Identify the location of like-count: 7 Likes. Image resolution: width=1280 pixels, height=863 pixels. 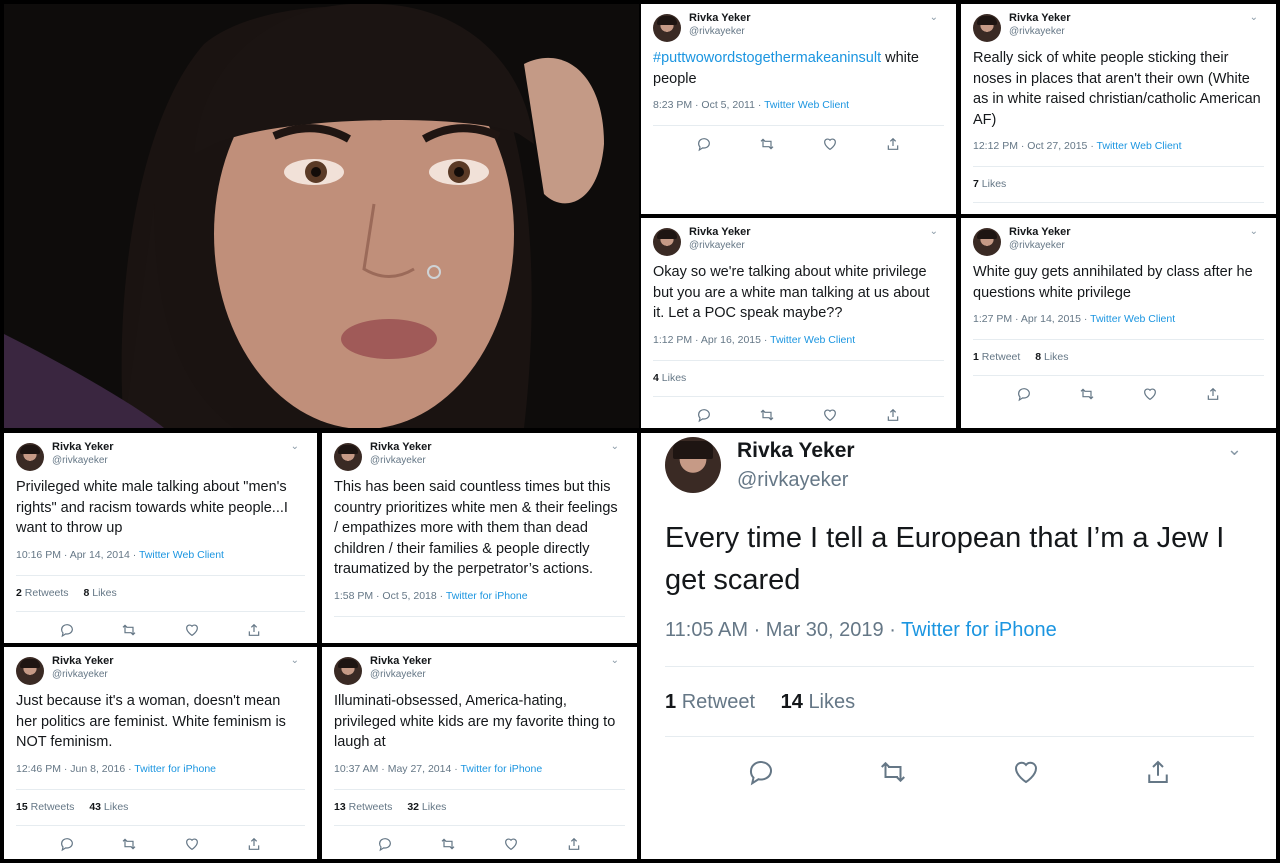
(989, 184).